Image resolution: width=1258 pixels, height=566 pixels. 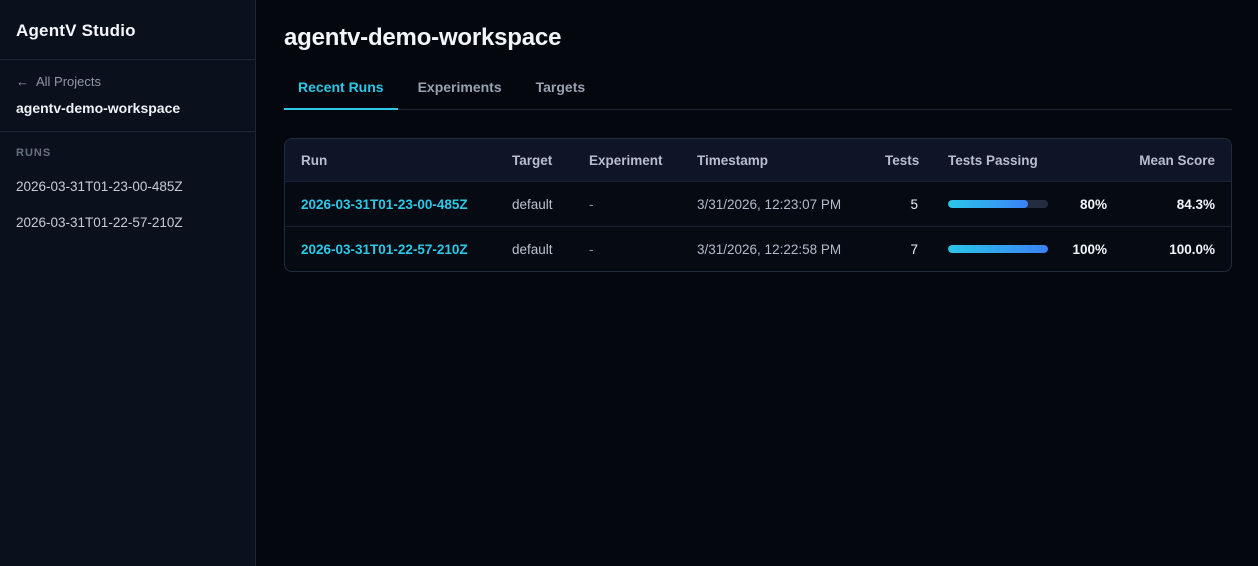 What do you see at coordinates (406, 204) in the screenshot?
I see `run-link: 2026-03-31T01-23-00-485Z` at bounding box center [406, 204].